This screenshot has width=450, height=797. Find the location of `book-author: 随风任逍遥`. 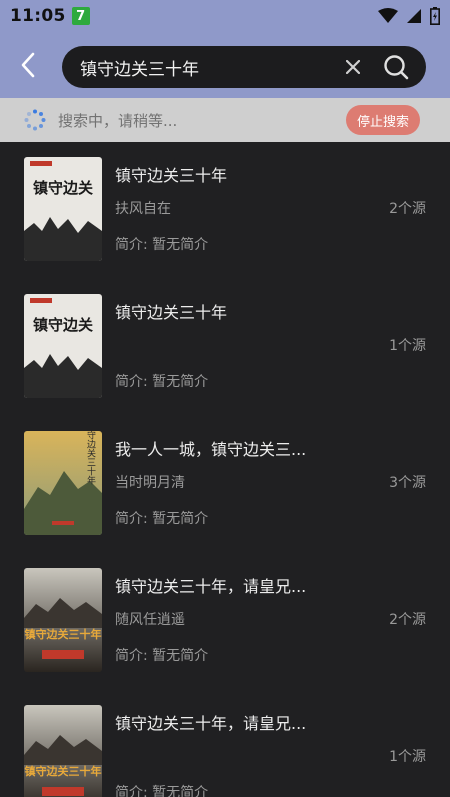

book-author: 随风任逍遥 is located at coordinates (150, 620).